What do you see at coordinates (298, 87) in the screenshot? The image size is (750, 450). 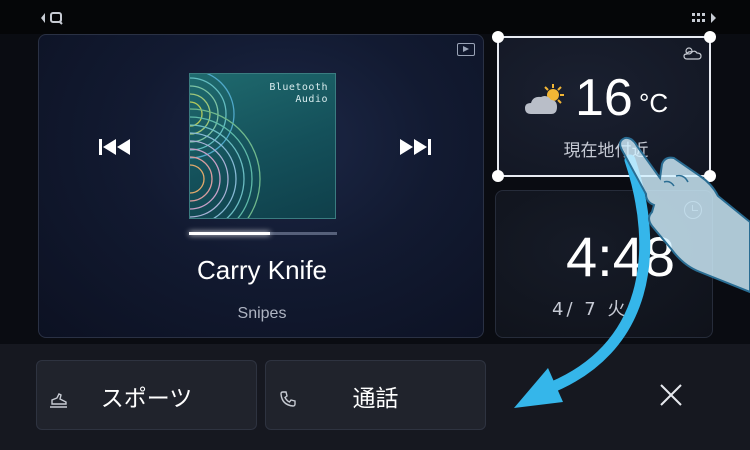 I see `album-label-line1: Bluetooth` at bounding box center [298, 87].